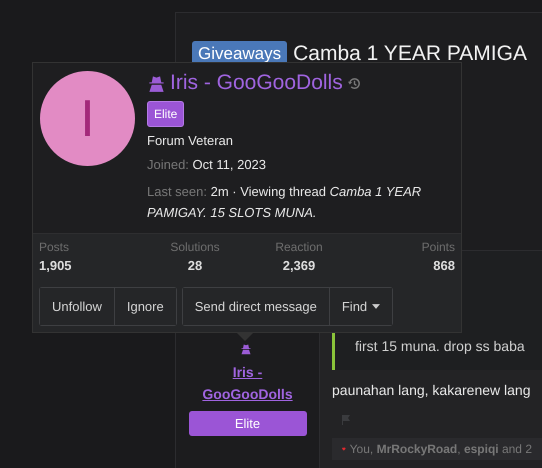  What do you see at coordinates (168, 164) in the screenshot?
I see `joined-label: Joined:` at bounding box center [168, 164].